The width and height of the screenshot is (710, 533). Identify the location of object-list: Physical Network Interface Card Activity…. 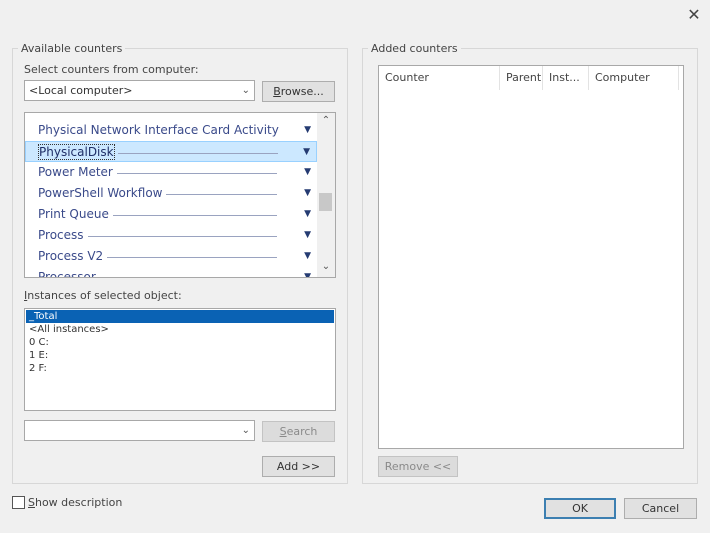
(171, 195).